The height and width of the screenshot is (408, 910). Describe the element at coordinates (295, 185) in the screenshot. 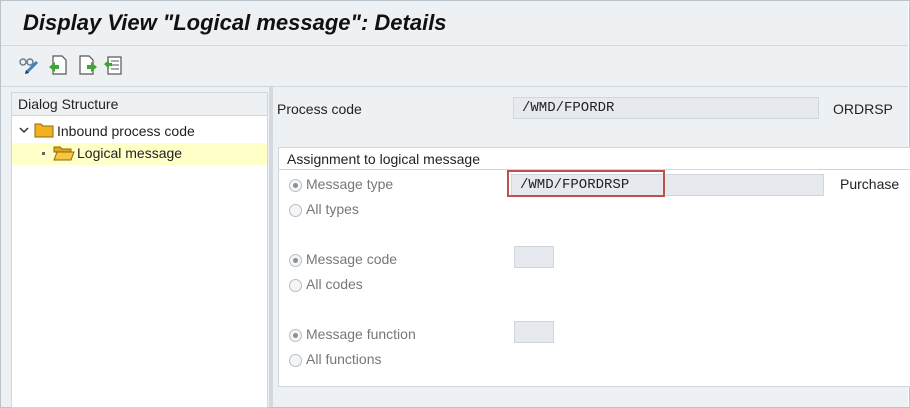

I see `message-type-radio` at that location.